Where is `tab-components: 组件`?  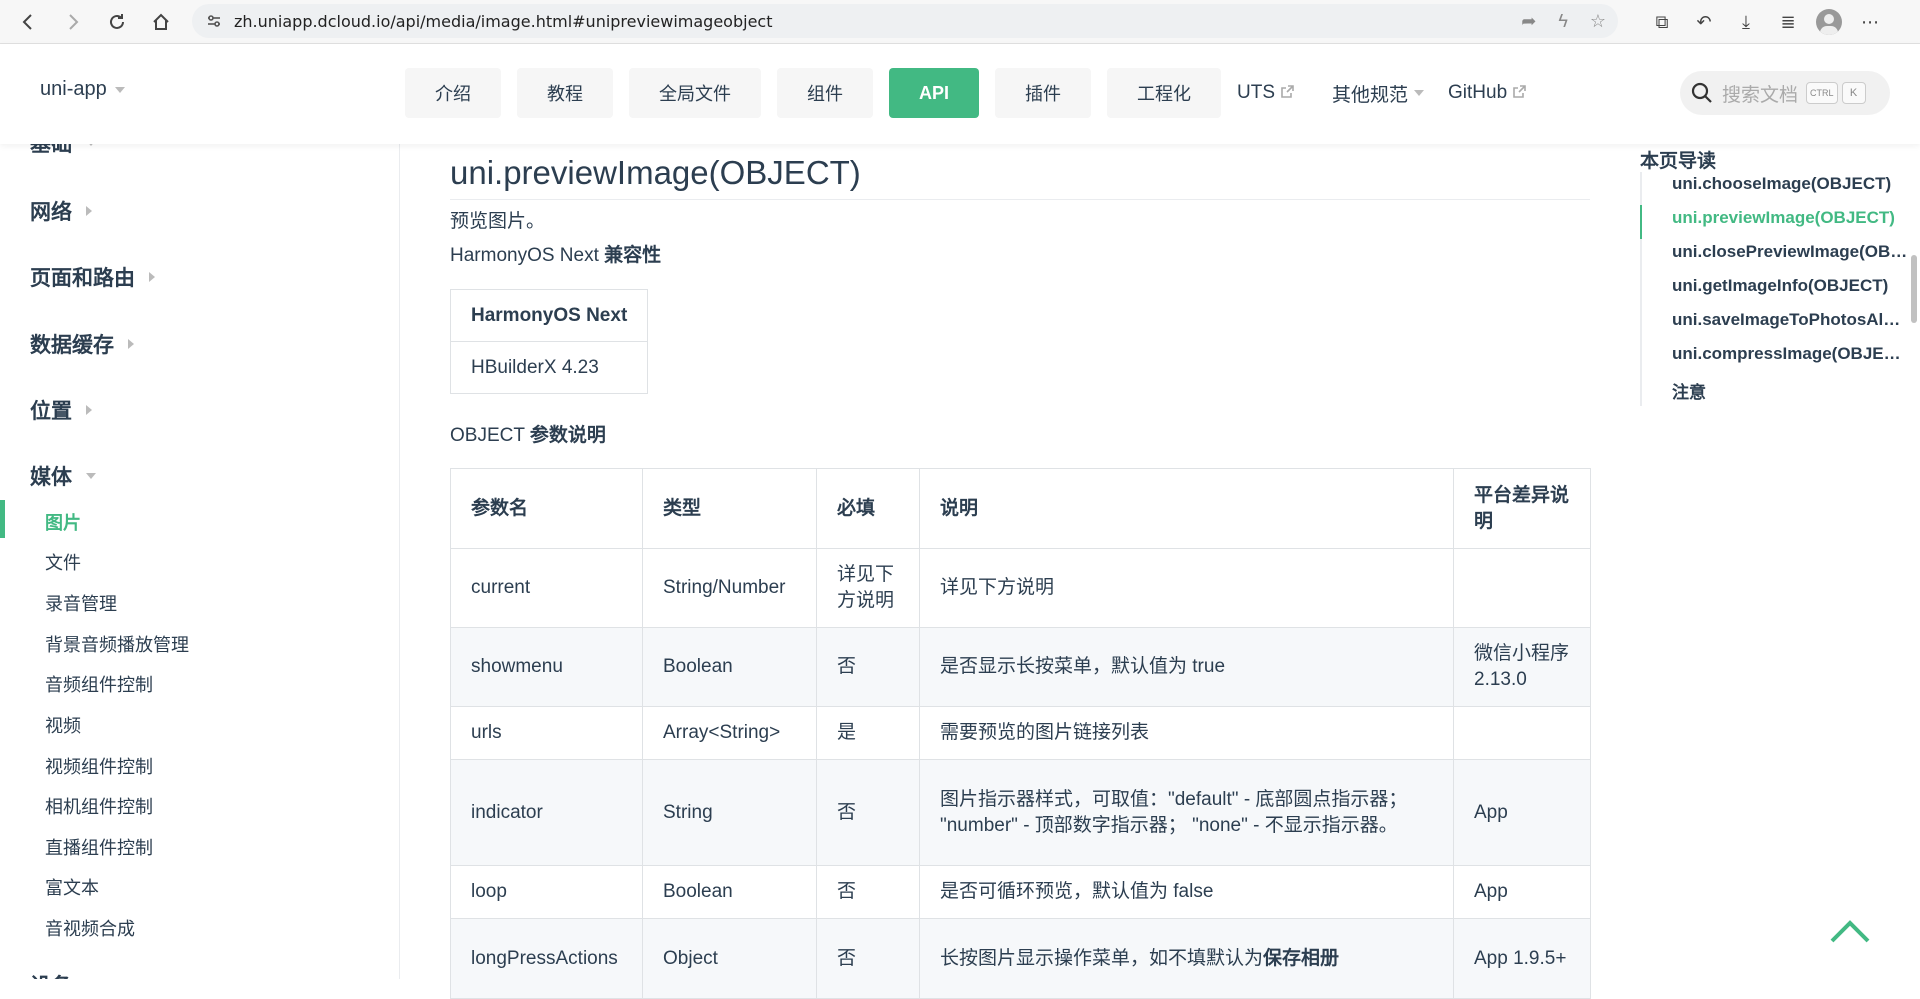
tab-components: 组件 is located at coordinates (825, 93).